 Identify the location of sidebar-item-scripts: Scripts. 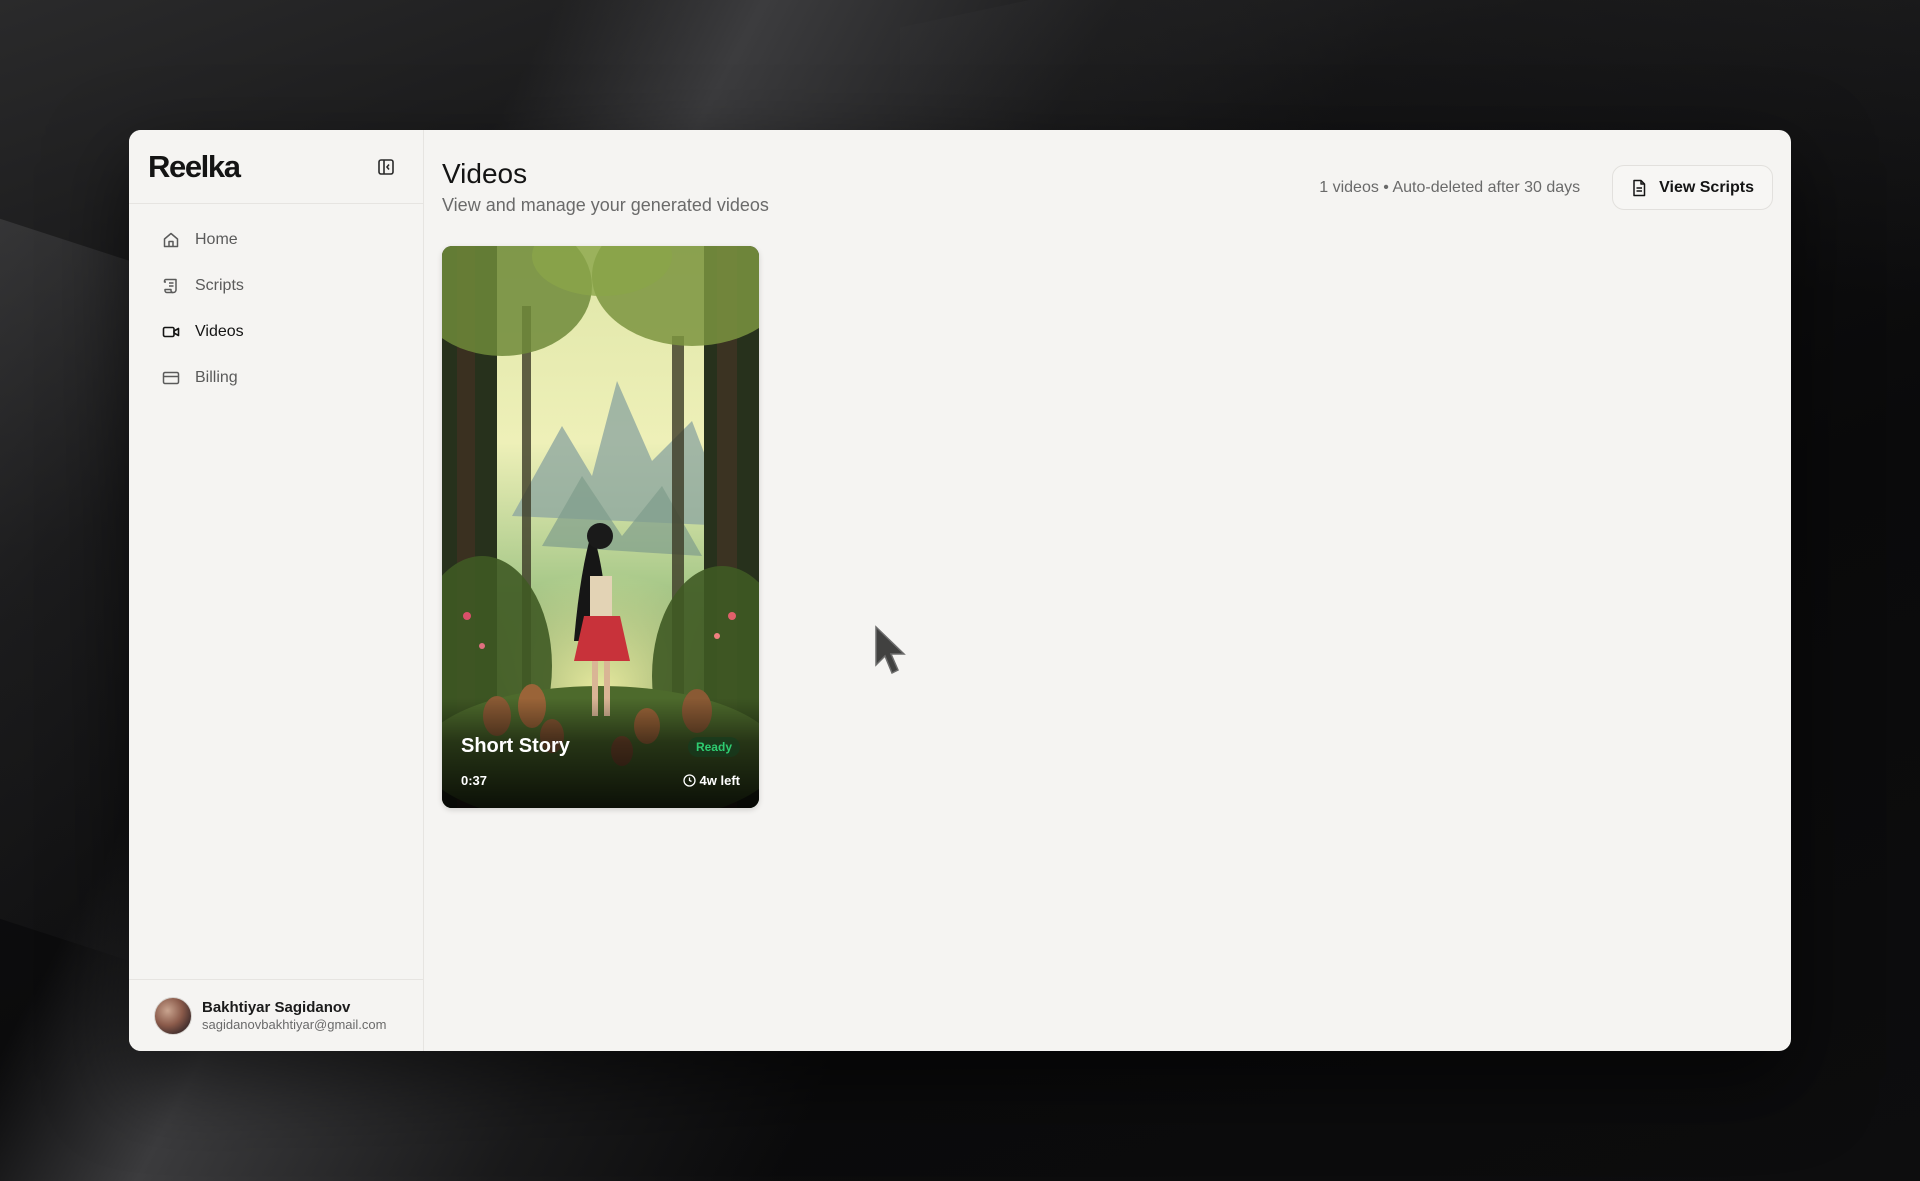
(276, 286).